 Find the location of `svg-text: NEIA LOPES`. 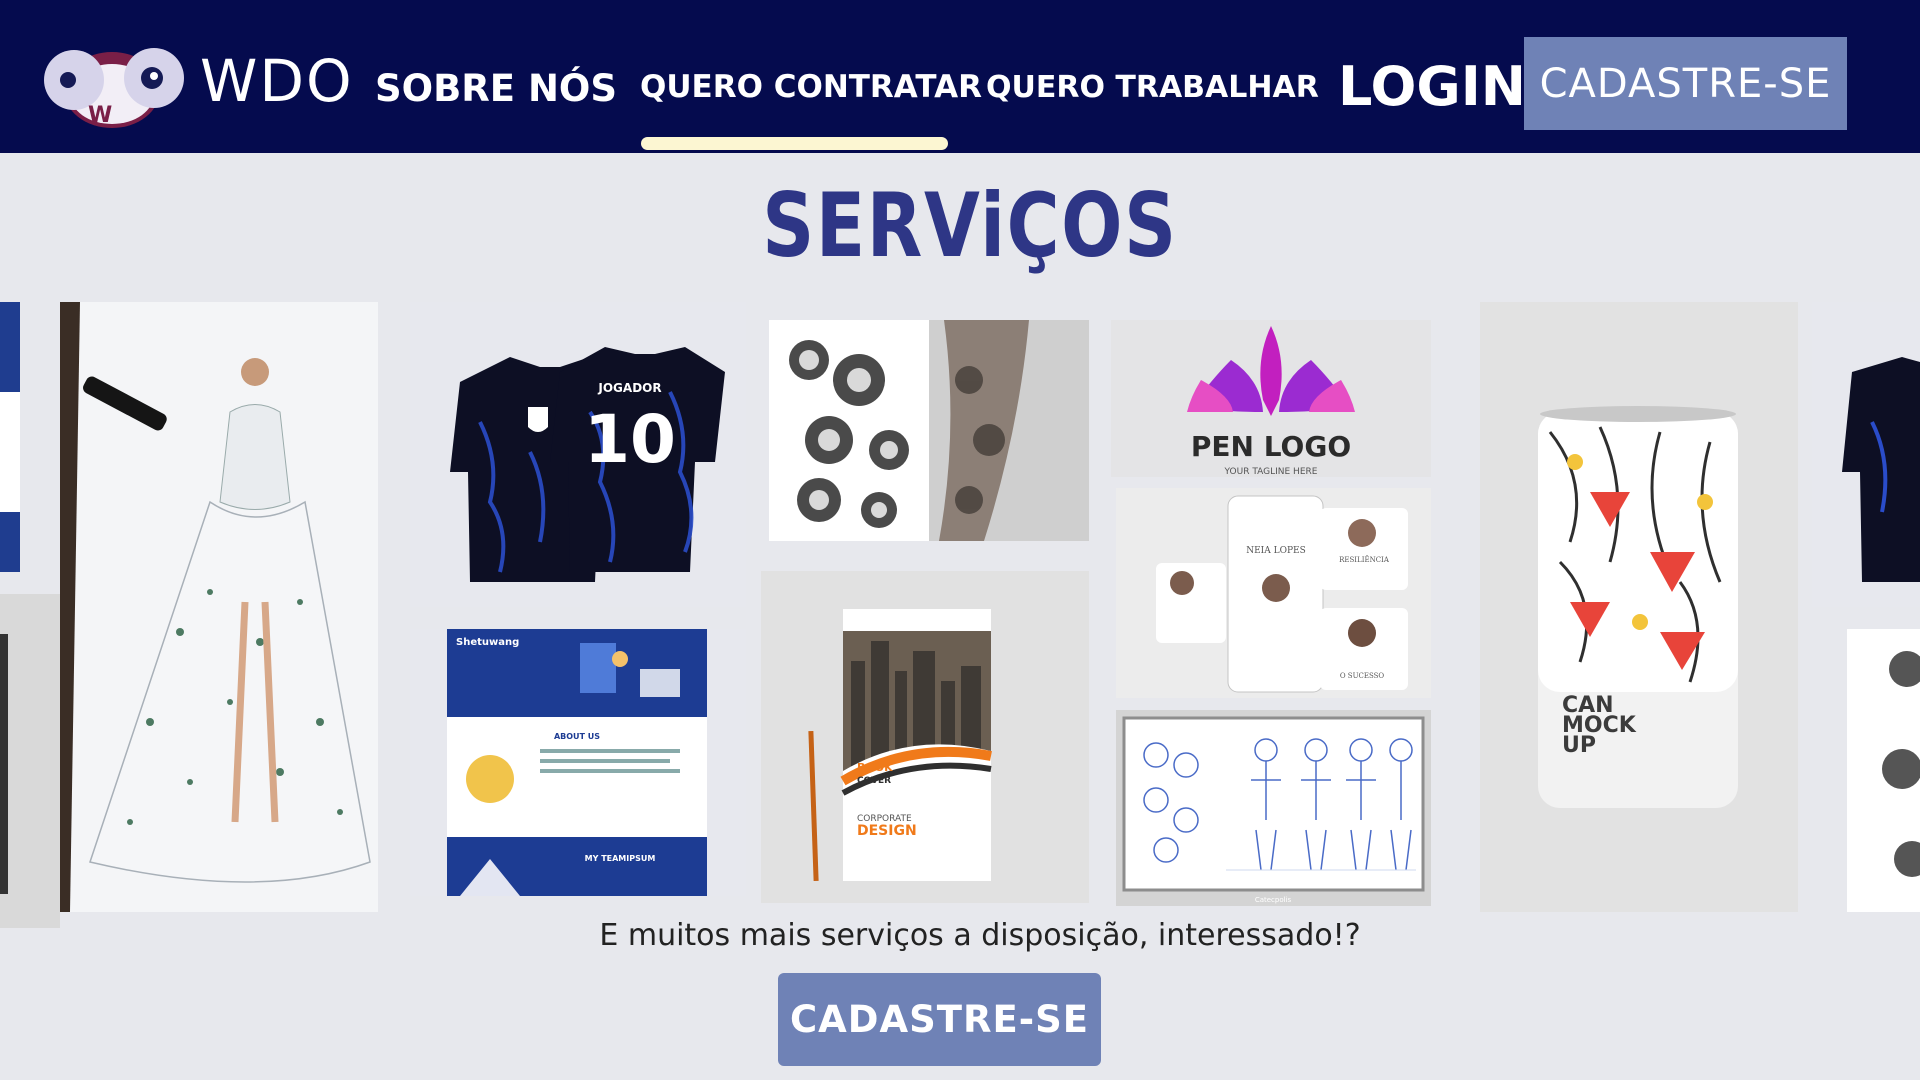

svg-text: NEIA LOPES is located at coordinates (1276, 551).